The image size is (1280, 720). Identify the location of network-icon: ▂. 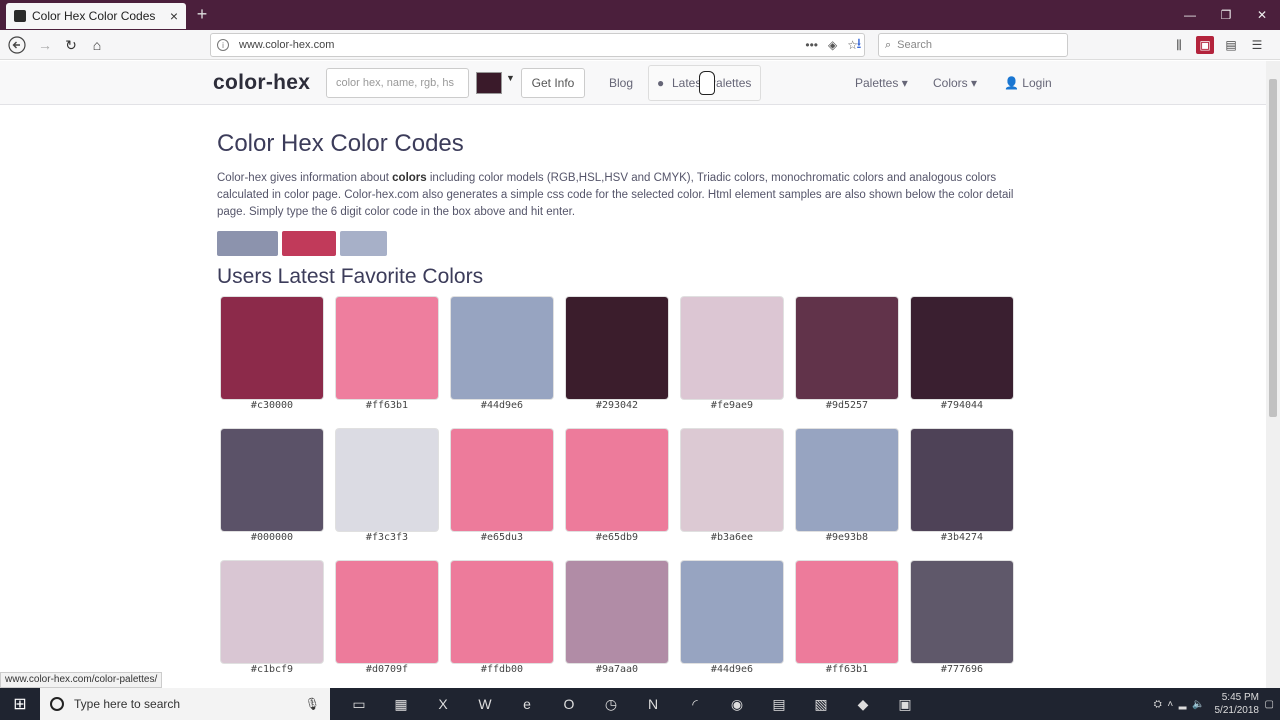
(1183, 704).